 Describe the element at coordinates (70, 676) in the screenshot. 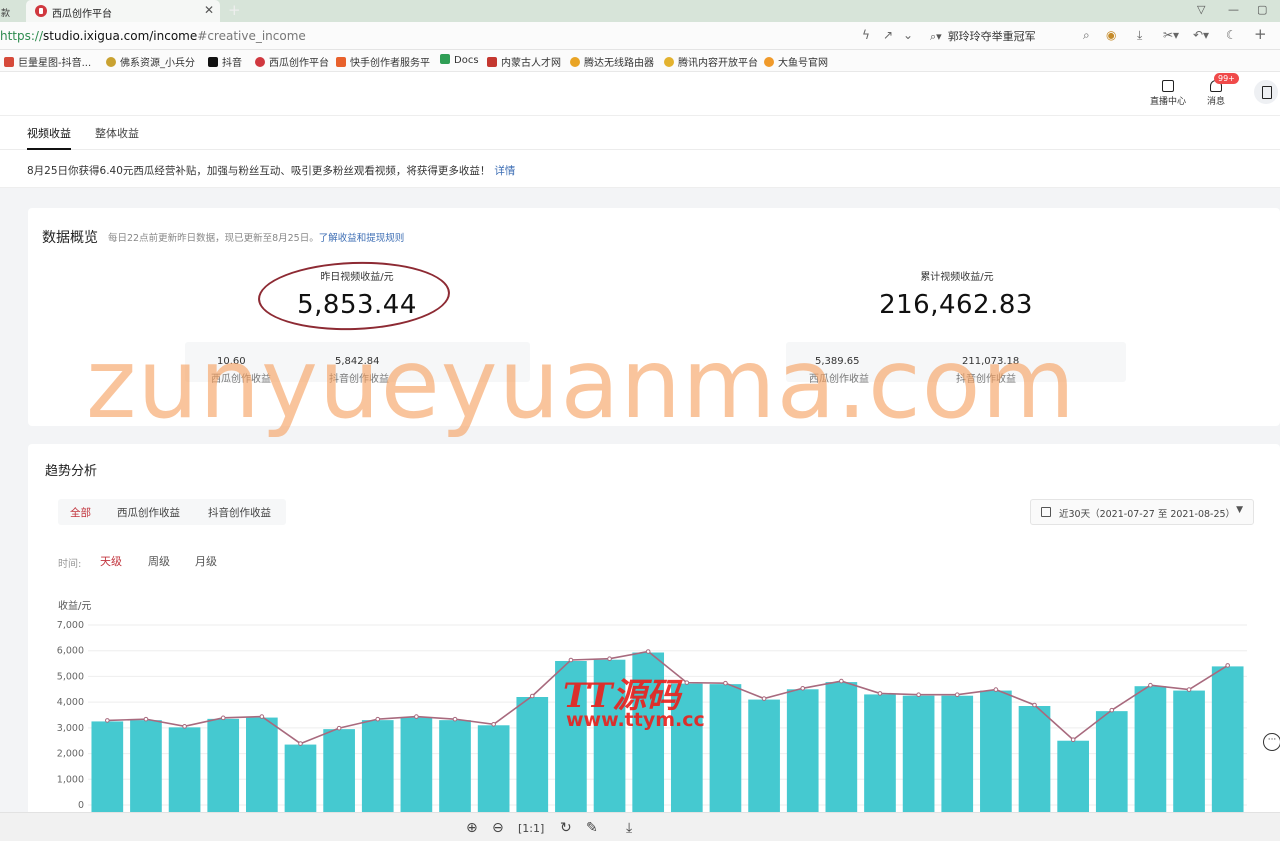

I see `y-tick-label: 5,000` at that location.